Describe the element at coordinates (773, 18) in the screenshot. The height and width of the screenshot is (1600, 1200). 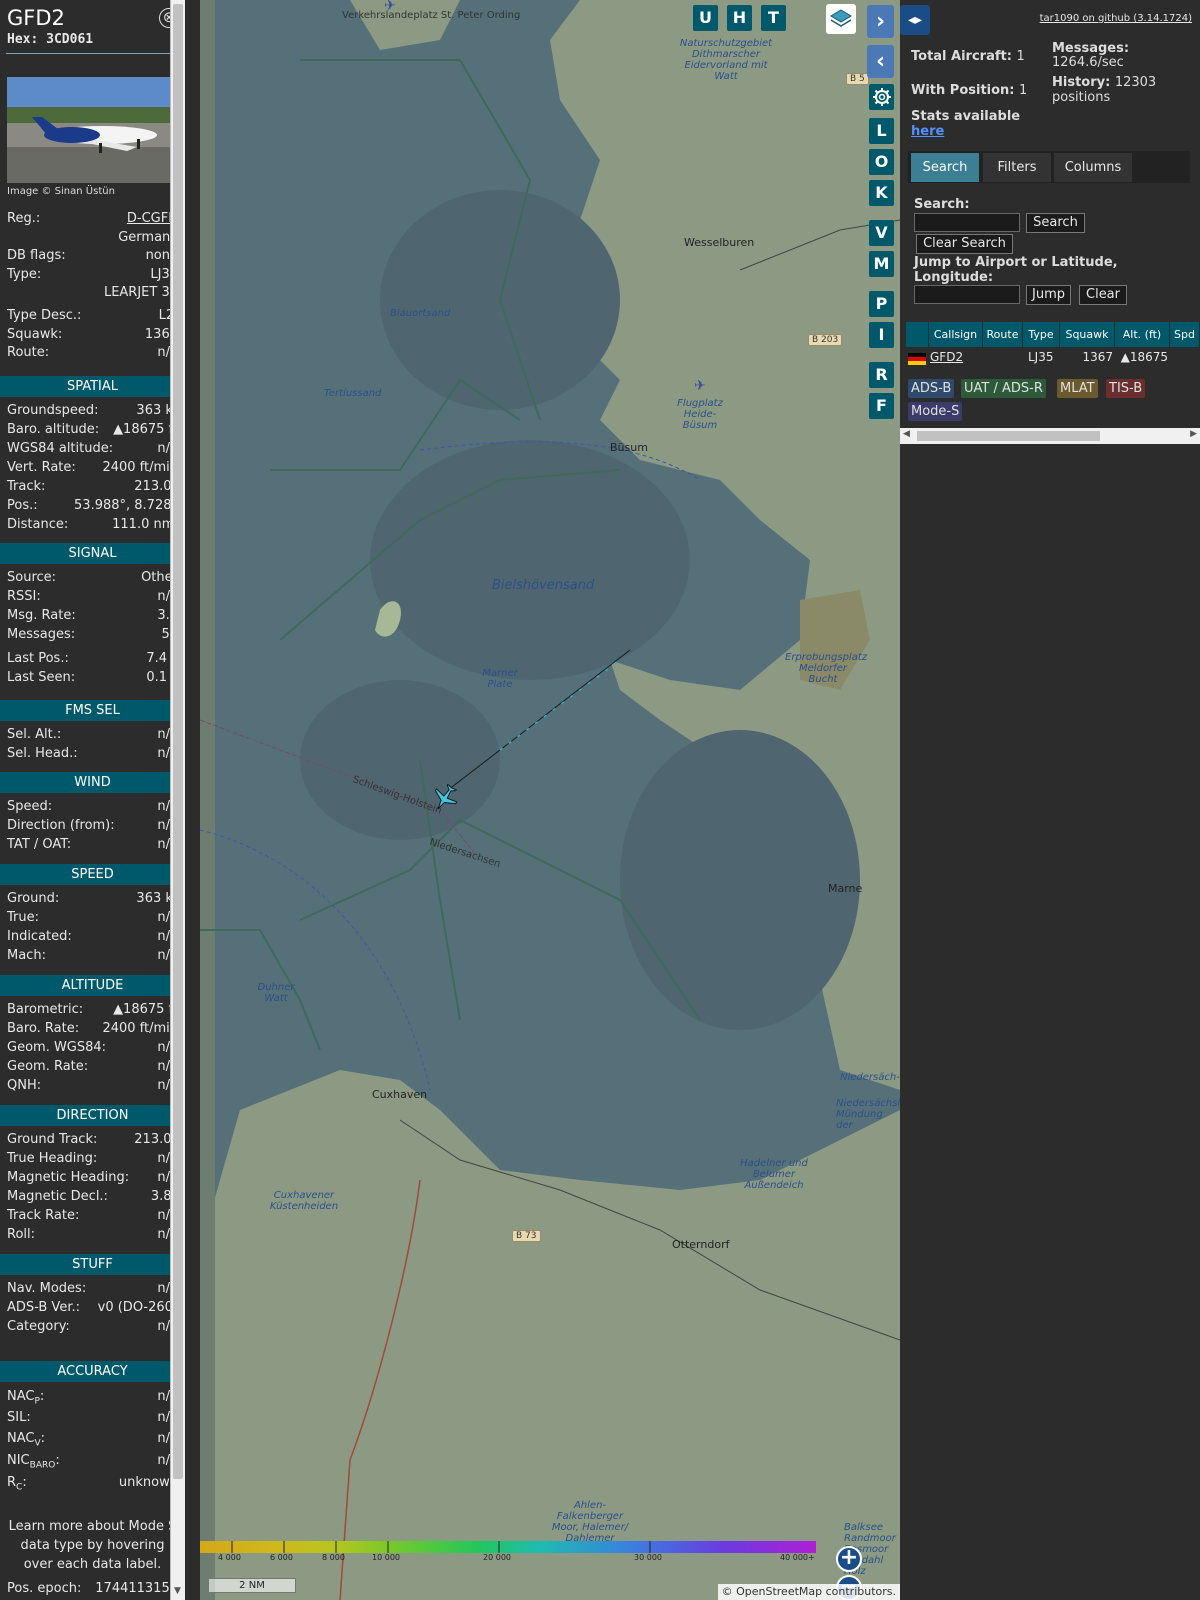
I see `map-toggle-t-button: T` at that location.